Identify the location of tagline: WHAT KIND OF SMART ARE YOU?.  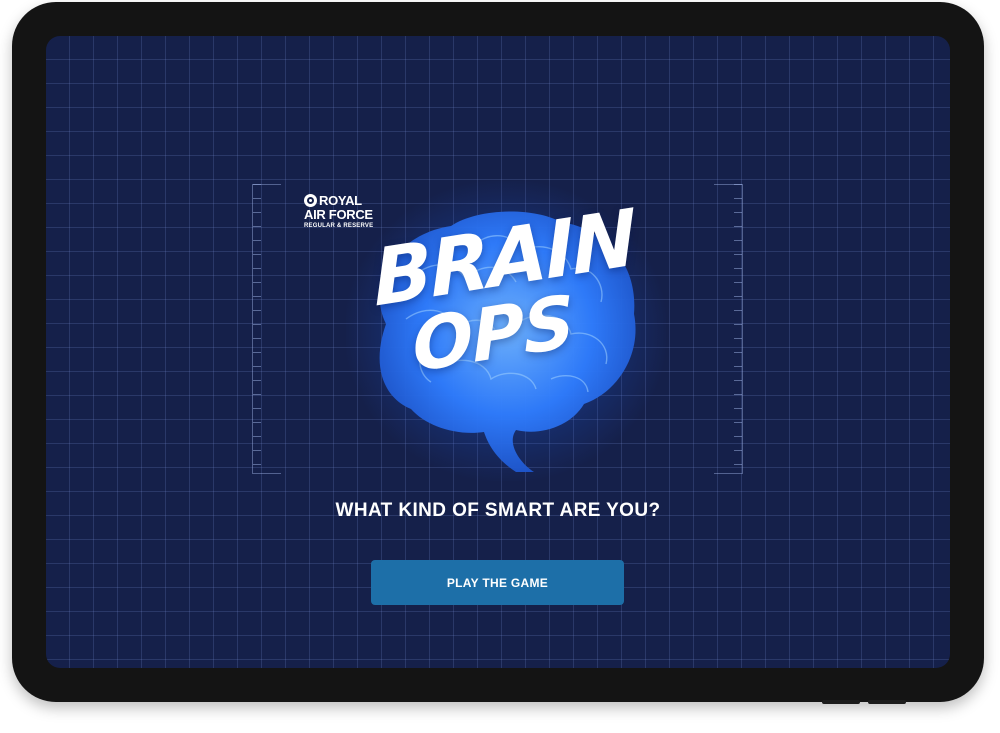
(498, 510).